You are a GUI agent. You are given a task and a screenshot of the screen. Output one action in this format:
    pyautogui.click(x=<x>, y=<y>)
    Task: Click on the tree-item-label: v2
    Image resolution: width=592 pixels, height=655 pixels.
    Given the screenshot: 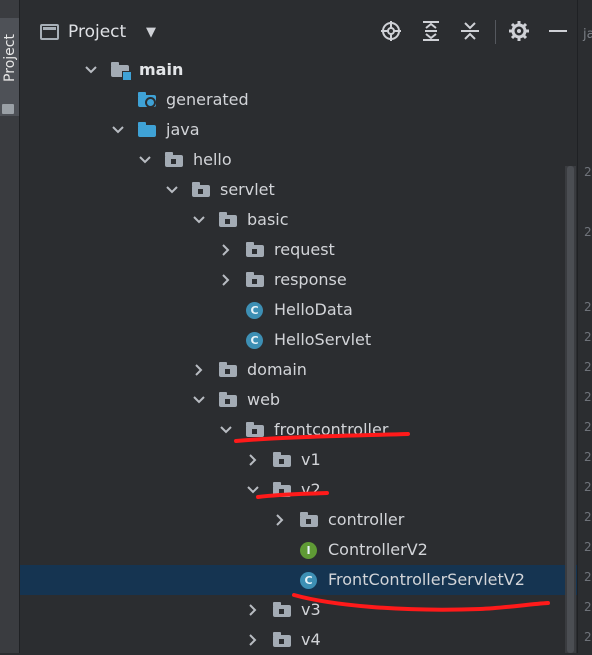 What is the action you would take?
    pyautogui.click(x=311, y=489)
    